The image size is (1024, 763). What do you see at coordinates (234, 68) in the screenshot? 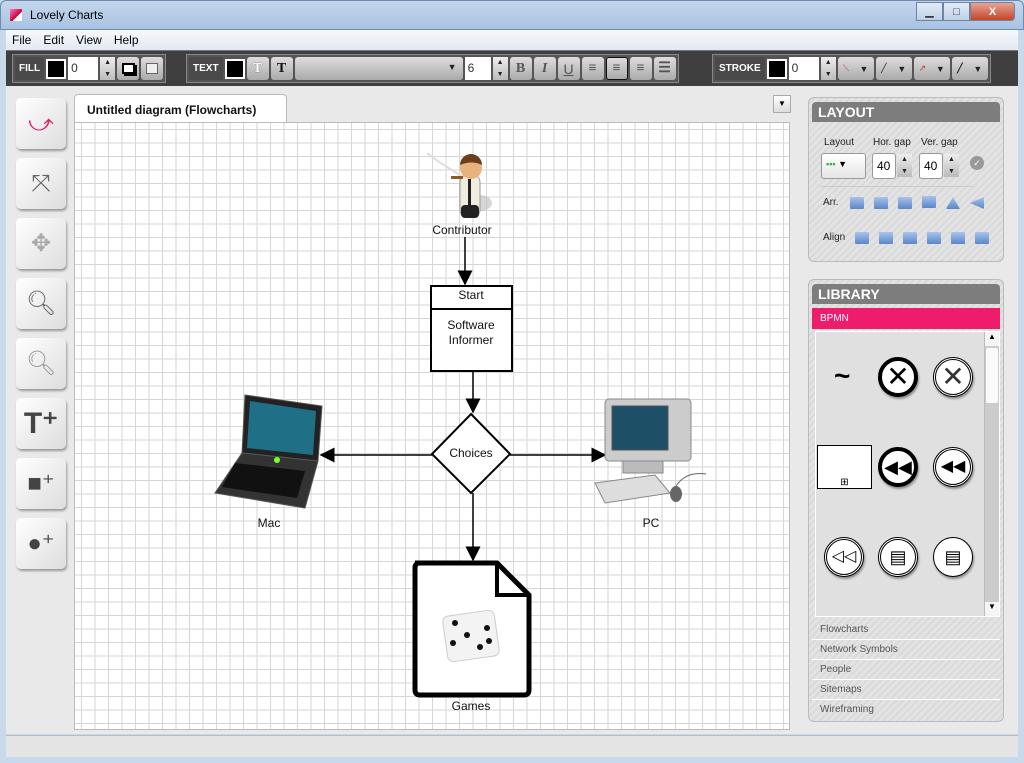
I see `text-color-swatch` at bounding box center [234, 68].